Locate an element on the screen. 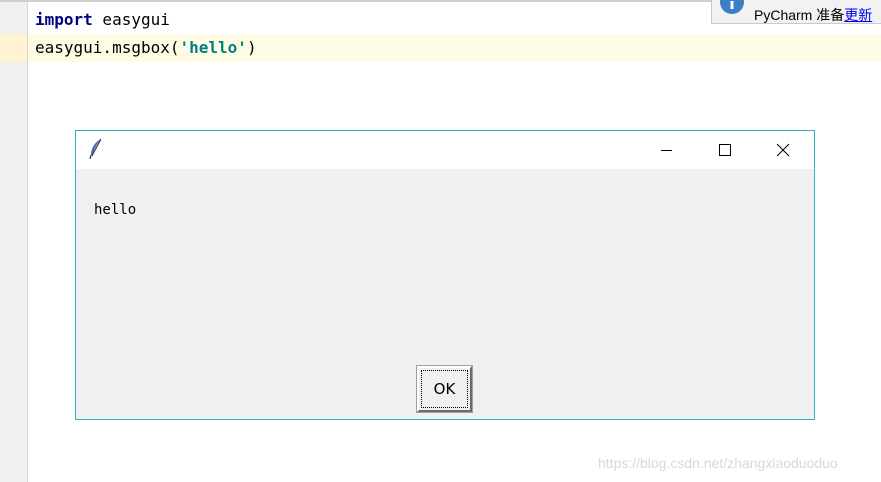  tk-feather-icon is located at coordinates (95, 149).